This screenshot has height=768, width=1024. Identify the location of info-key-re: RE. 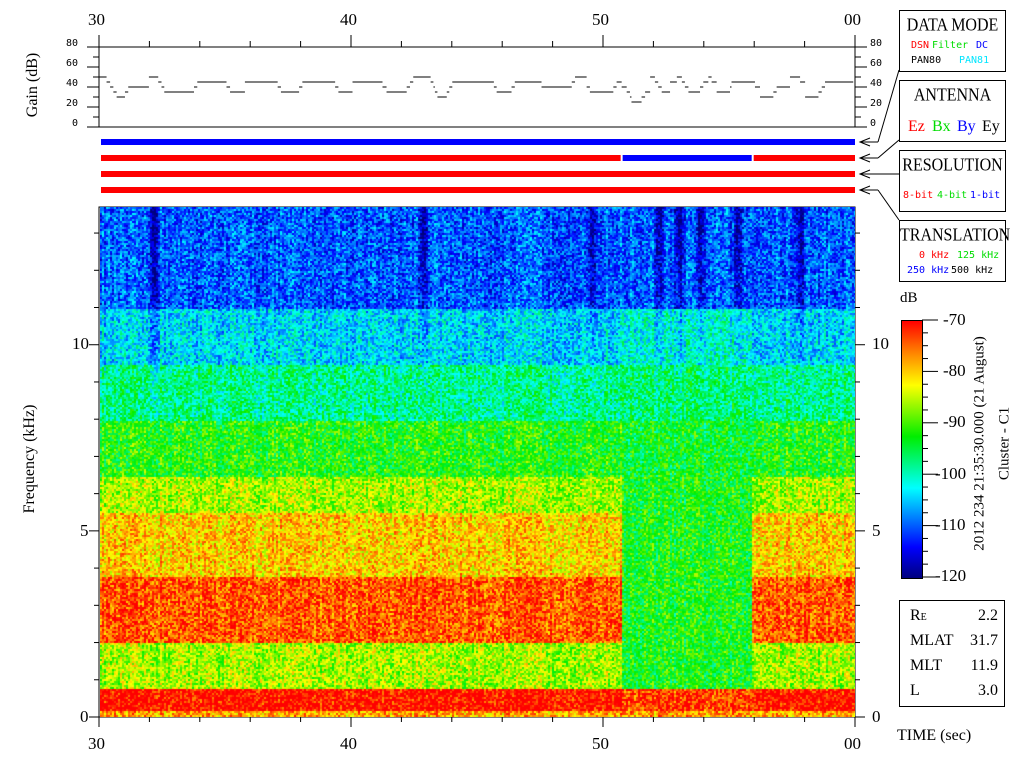
(918, 615).